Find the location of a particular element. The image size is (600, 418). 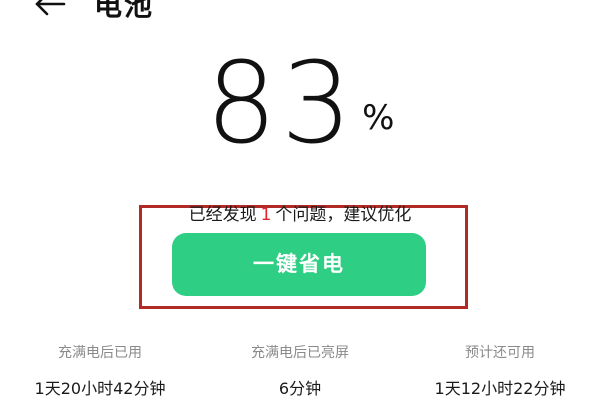

issue-suffix: 个问题，建议优化 is located at coordinates (343, 215).